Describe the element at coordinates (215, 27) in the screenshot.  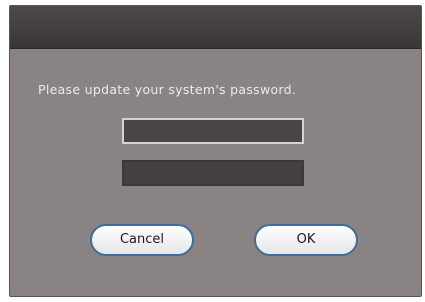
I see `dialog-title-bar` at that location.